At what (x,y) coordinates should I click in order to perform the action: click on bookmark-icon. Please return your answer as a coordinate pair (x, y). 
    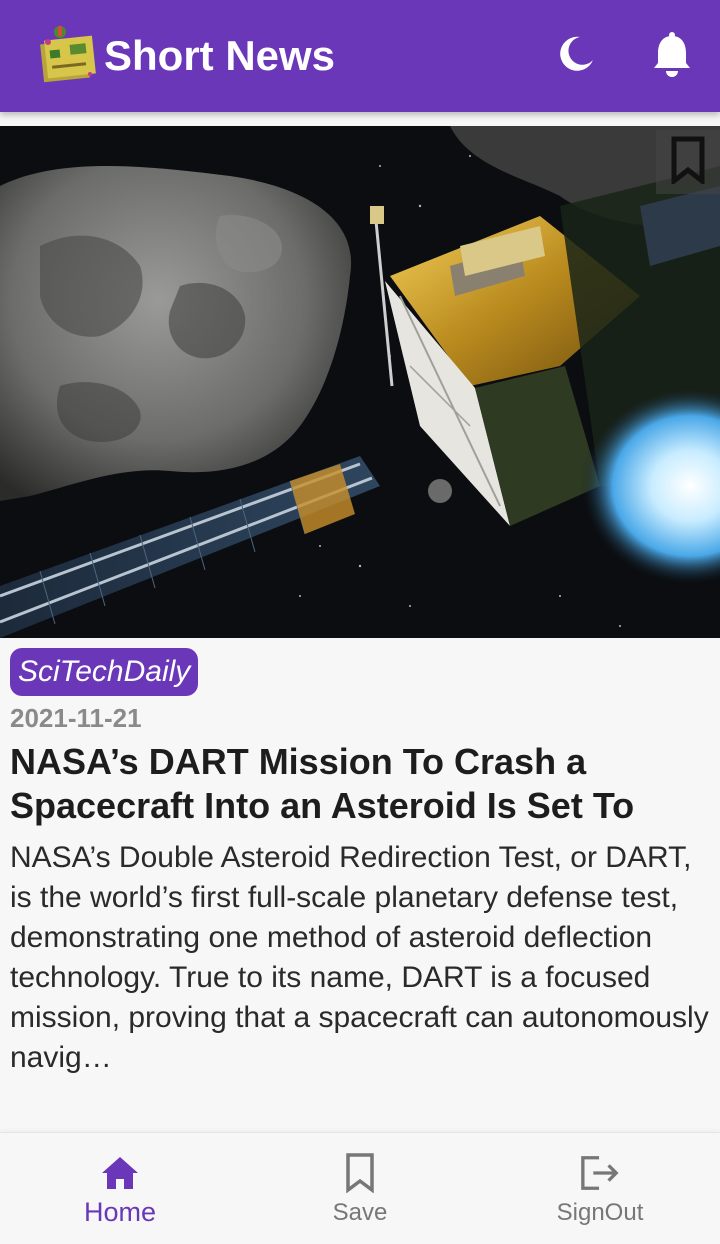
    Looking at the image, I should click on (688, 162).